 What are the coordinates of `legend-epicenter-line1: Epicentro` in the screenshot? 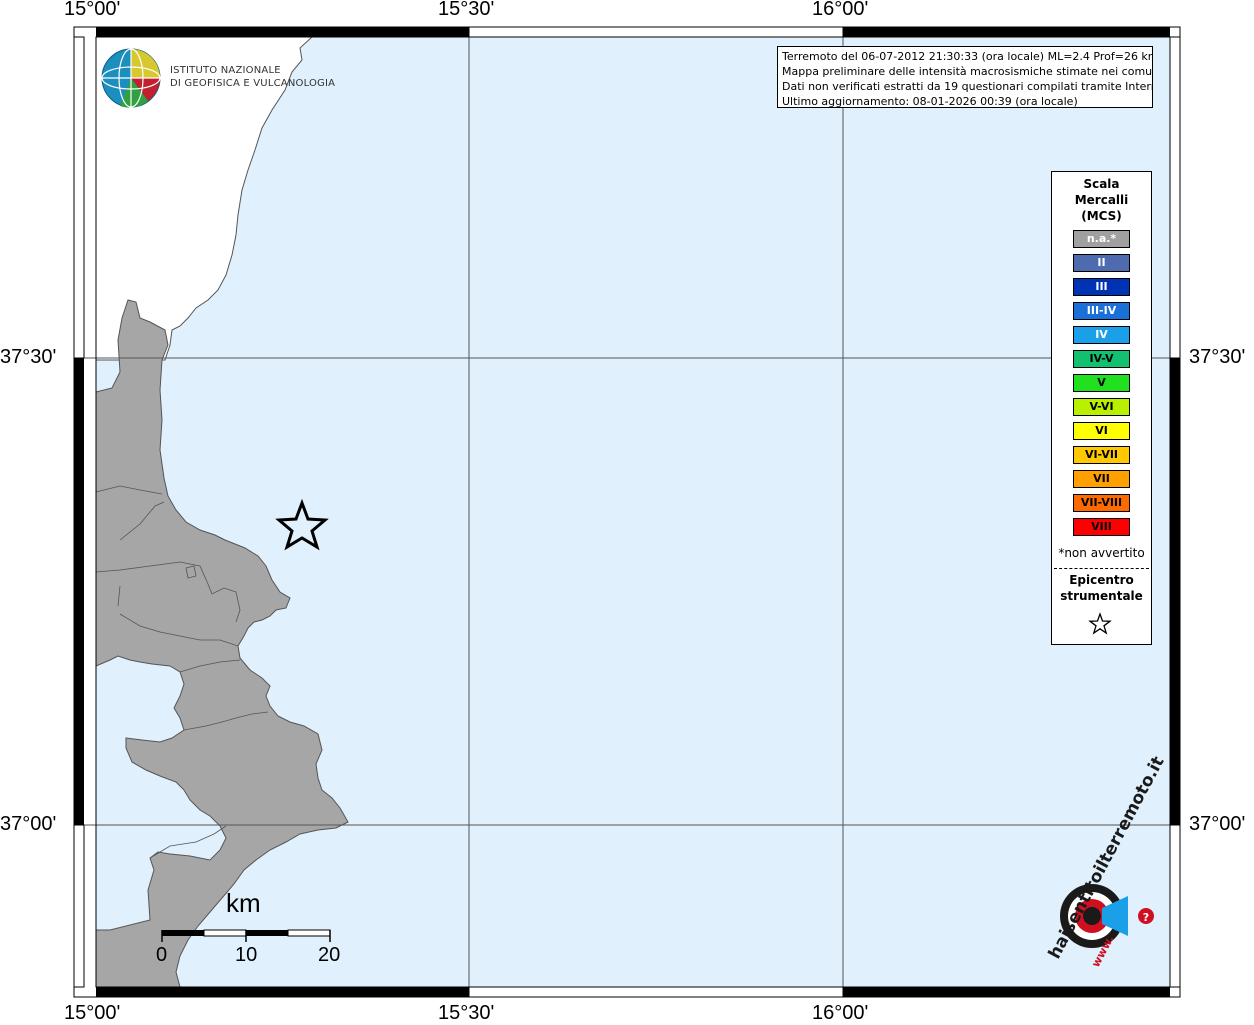 It's located at (1101, 580).